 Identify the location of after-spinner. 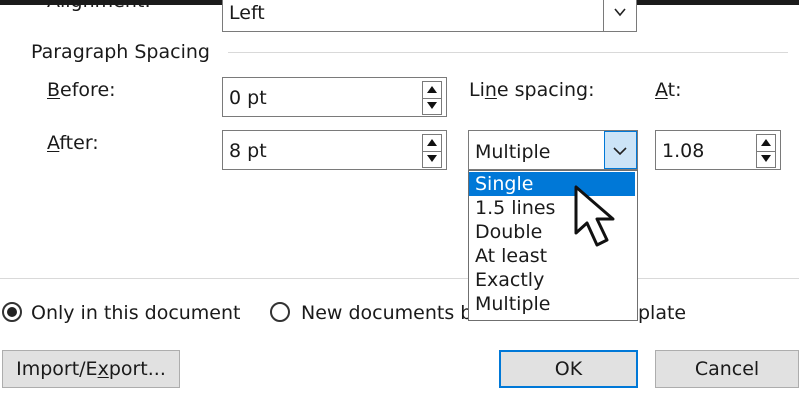
(432, 151).